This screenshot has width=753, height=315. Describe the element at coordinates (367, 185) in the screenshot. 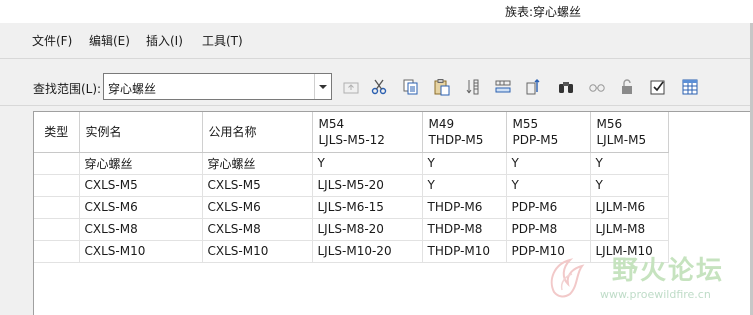

I see `table-cell: LJLS-M5-20` at that location.